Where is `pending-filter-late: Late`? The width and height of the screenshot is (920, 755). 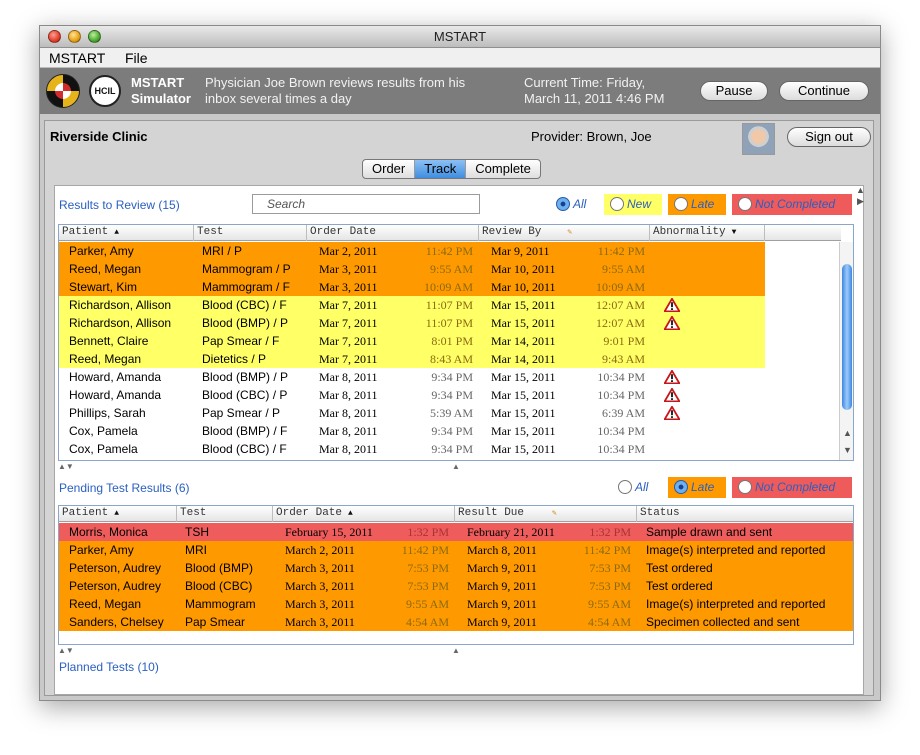 pending-filter-late: Late is located at coordinates (697, 487).